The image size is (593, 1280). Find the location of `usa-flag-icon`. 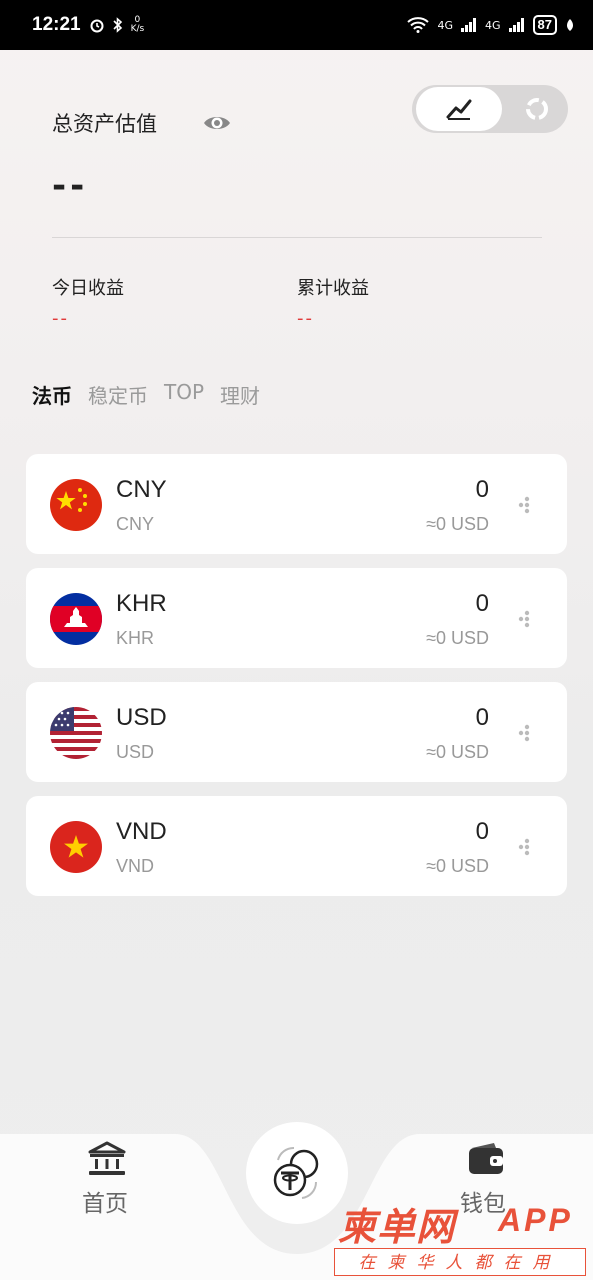

usa-flag-icon is located at coordinates (76, 733).